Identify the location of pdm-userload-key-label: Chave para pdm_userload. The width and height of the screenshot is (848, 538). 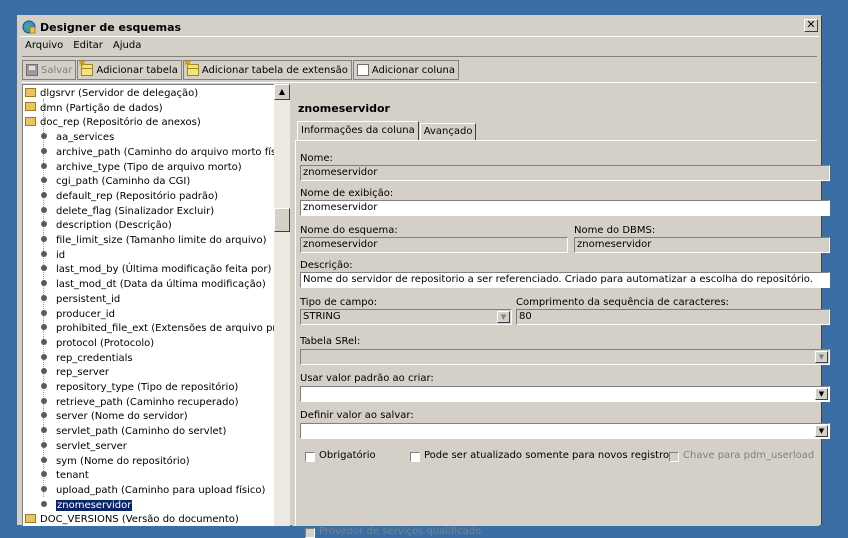
(749, 455).